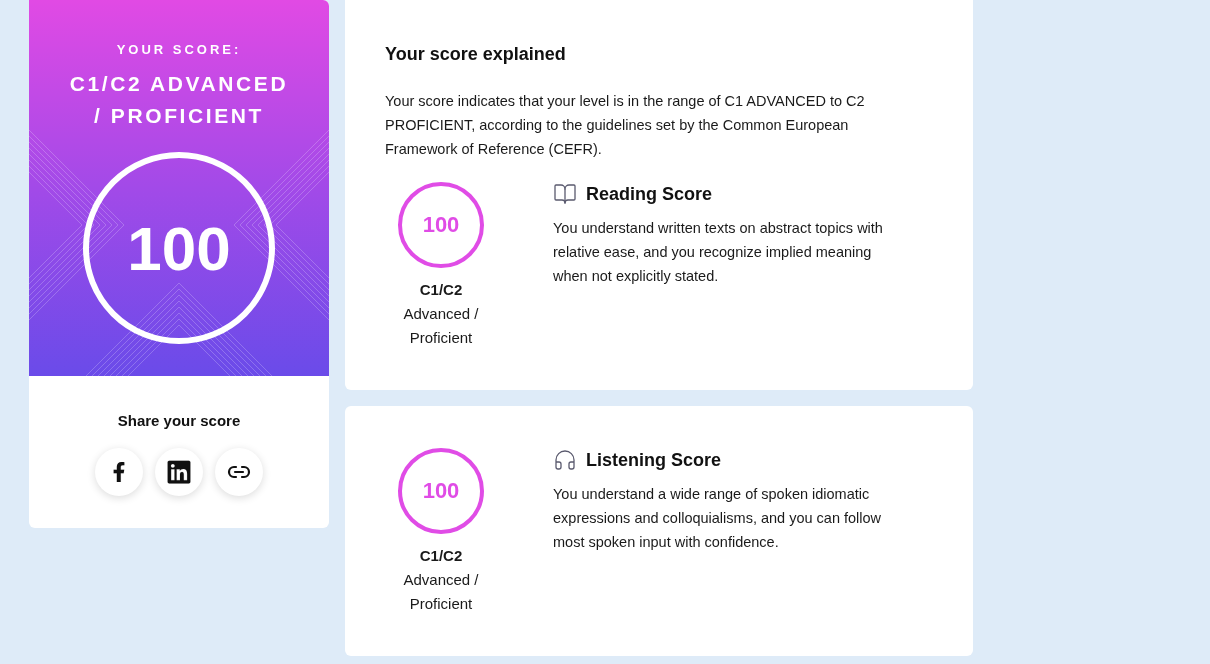 This screenshot has height=664, width=1210. I want to click on explanation-text: Your score indicates that your level is in the range of C1 ADVANCED to C2 PROFICIENT, according to the guidelines set by the Common European Framework of Reference (CEFR)., so click(625, 125).